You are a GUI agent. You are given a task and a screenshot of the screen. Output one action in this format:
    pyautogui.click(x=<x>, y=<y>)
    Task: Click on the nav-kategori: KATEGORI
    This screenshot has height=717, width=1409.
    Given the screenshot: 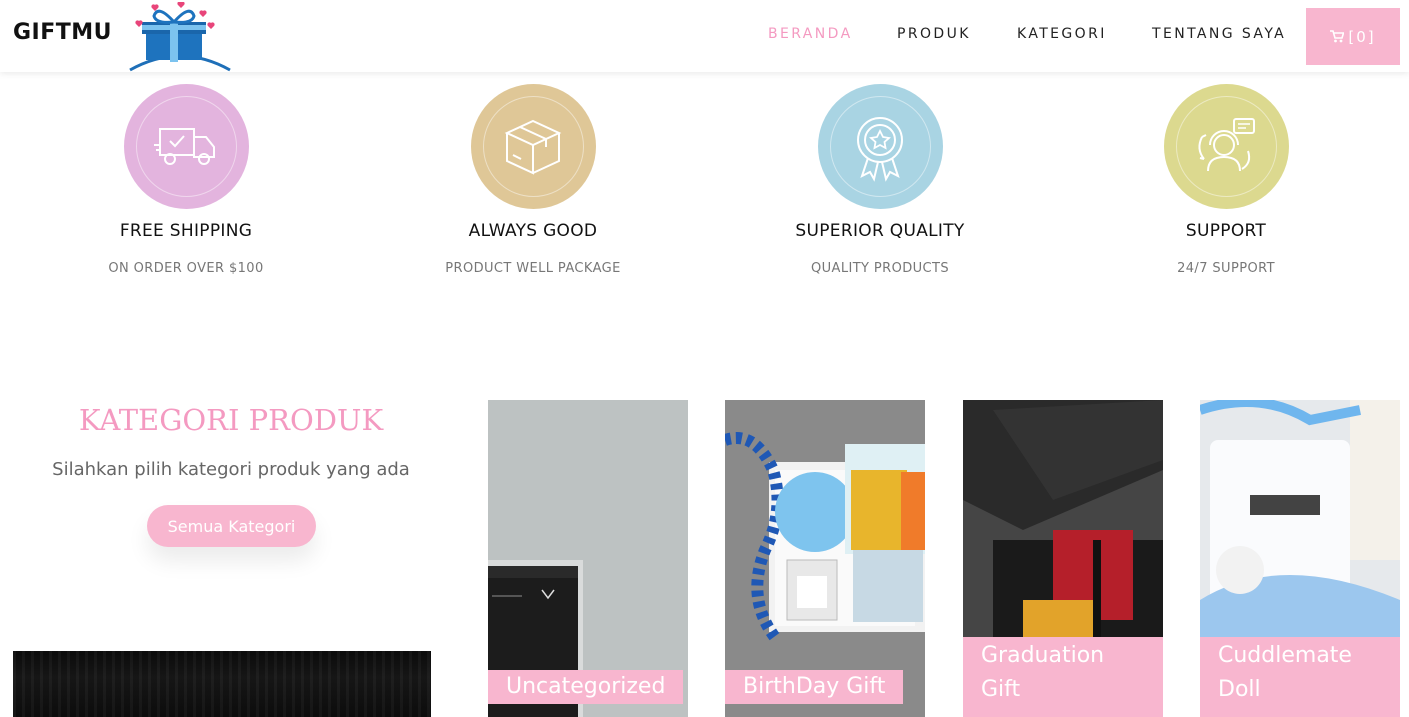 What is the action you would take?
    pyautogui.click(x=1062, y=34)
    